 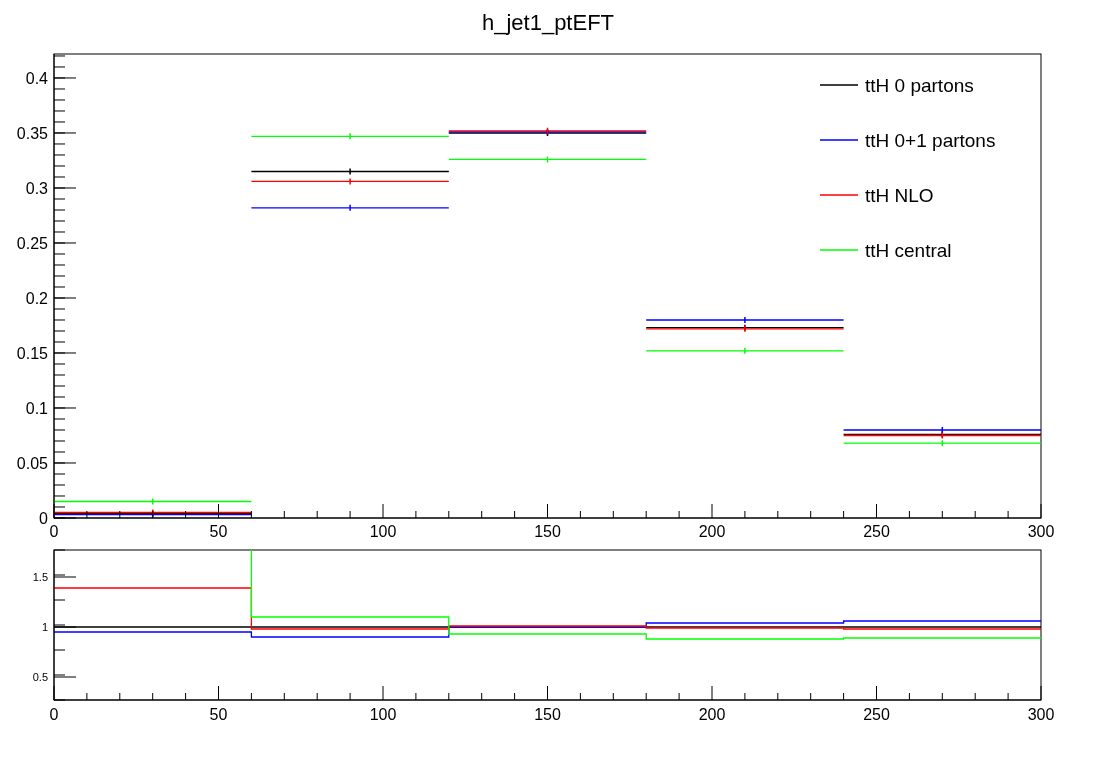 I want to click on tick-label: 0.35, so click(x=32, y=133).